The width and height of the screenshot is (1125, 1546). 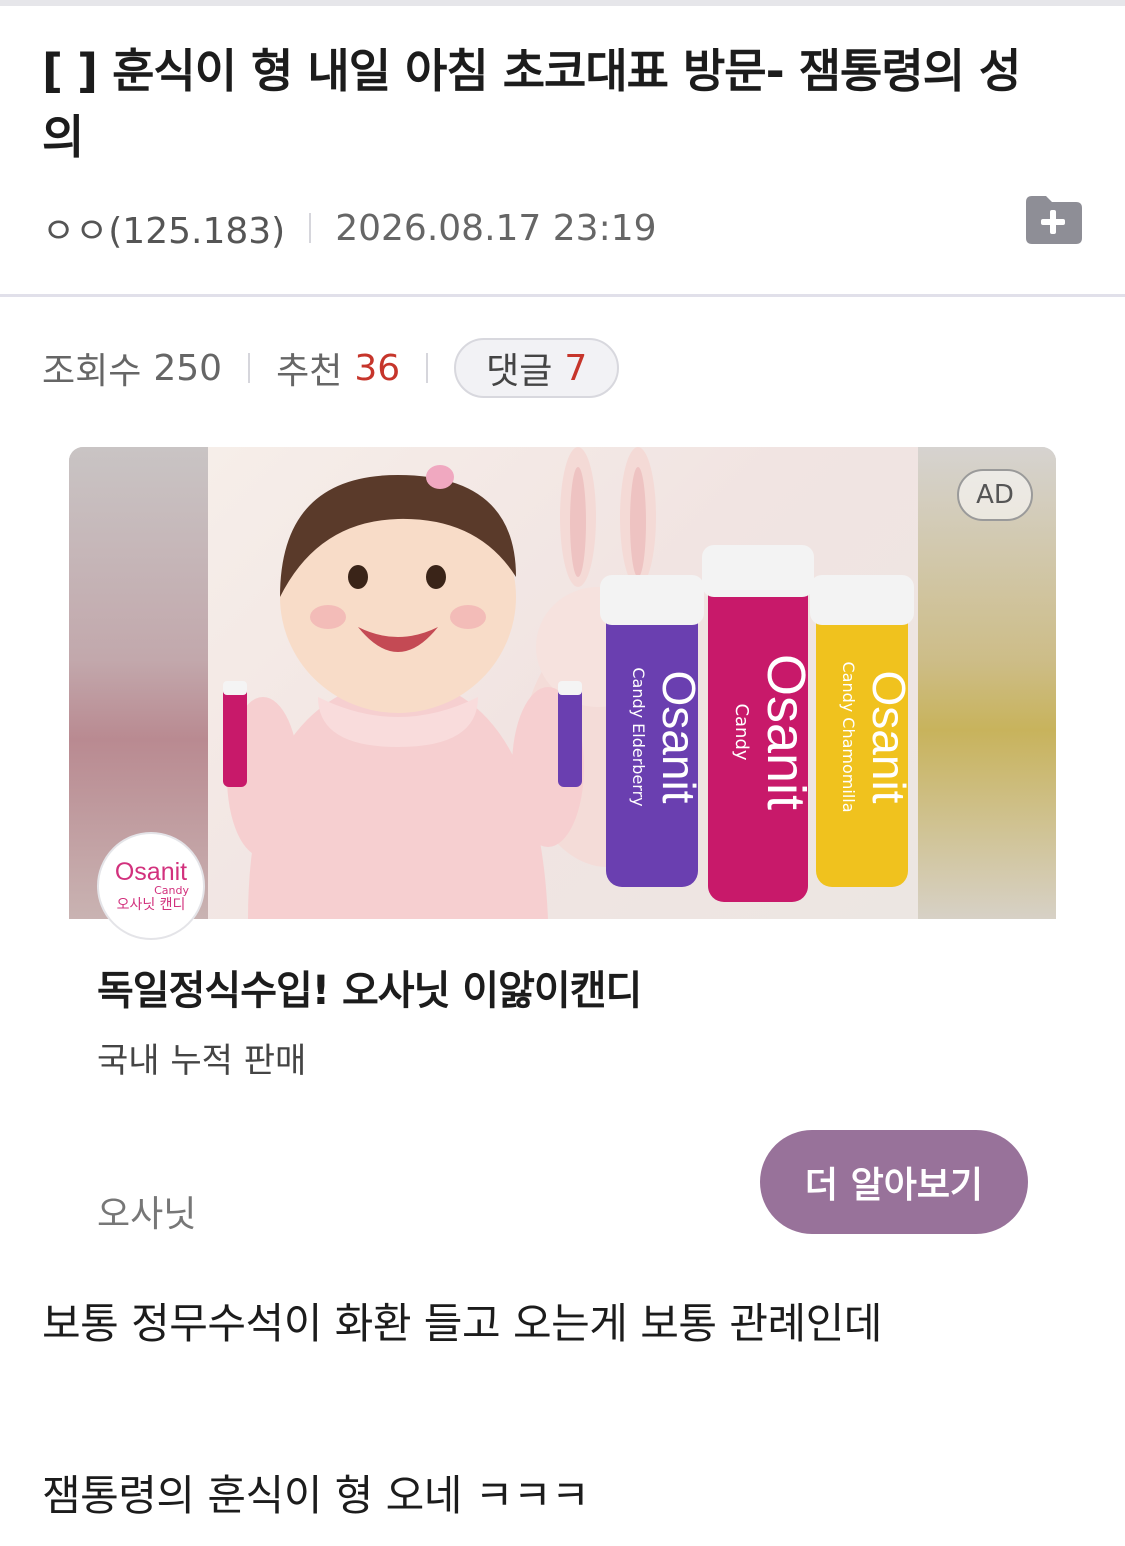 What do you see at coordinates (848, 736) in the screenshot?
I see `svg-text: Candy Chamomilla` at bounding box center [848, 736].